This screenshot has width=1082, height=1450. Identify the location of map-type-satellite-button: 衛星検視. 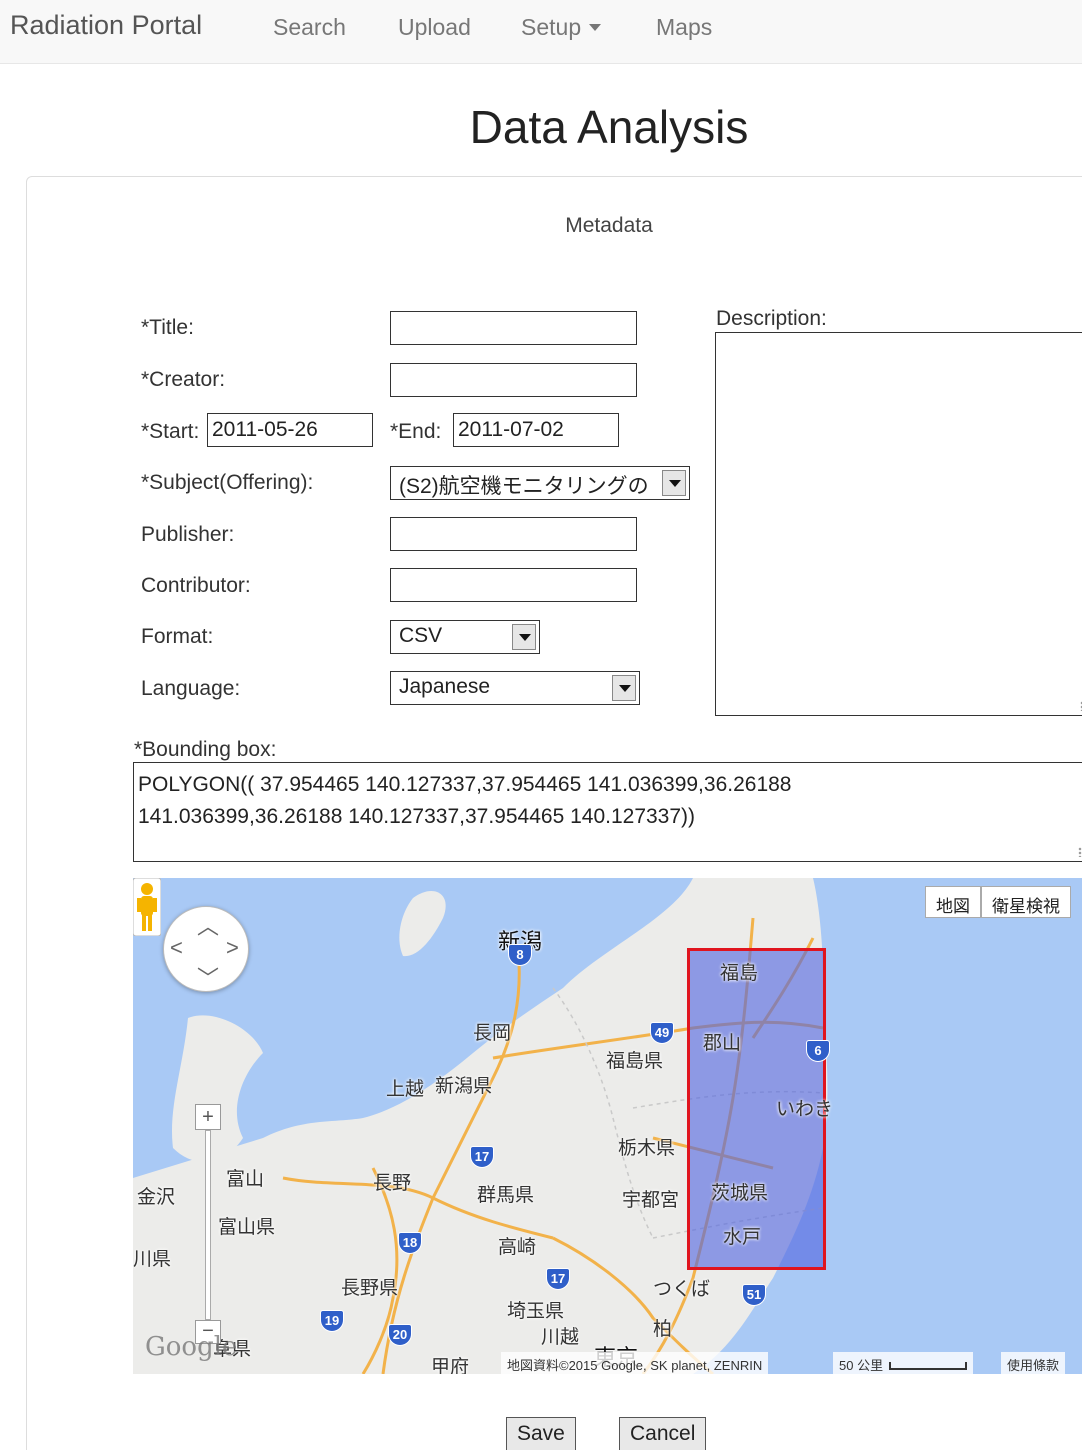
(1026, 902).